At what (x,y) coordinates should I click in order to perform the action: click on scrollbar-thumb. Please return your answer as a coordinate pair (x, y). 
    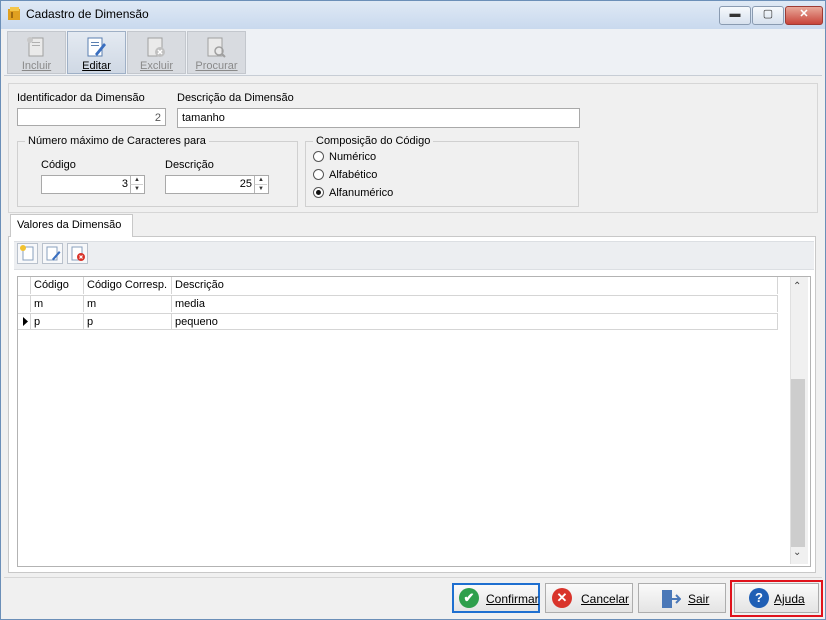
    Looking at the image, I should click on (798, 463).